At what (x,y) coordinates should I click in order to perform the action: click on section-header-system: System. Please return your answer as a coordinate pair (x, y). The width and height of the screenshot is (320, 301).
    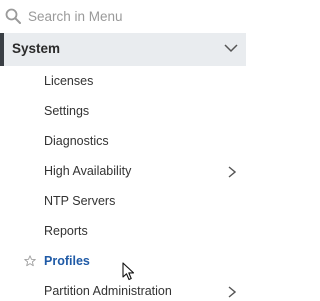
    Looking at the image, I should click on (123, 49).